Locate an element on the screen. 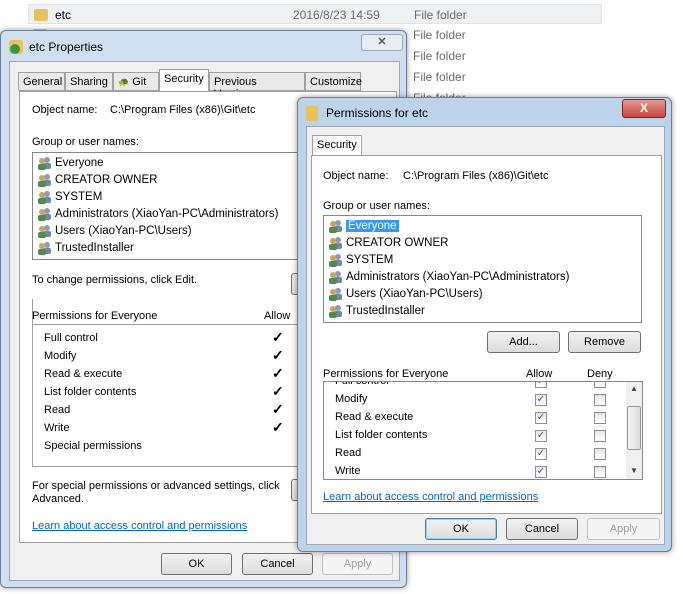 The image size is (683, 594). file-row: etc 2016/8/23 14:59 File folder is located at coordinates (315, 14).